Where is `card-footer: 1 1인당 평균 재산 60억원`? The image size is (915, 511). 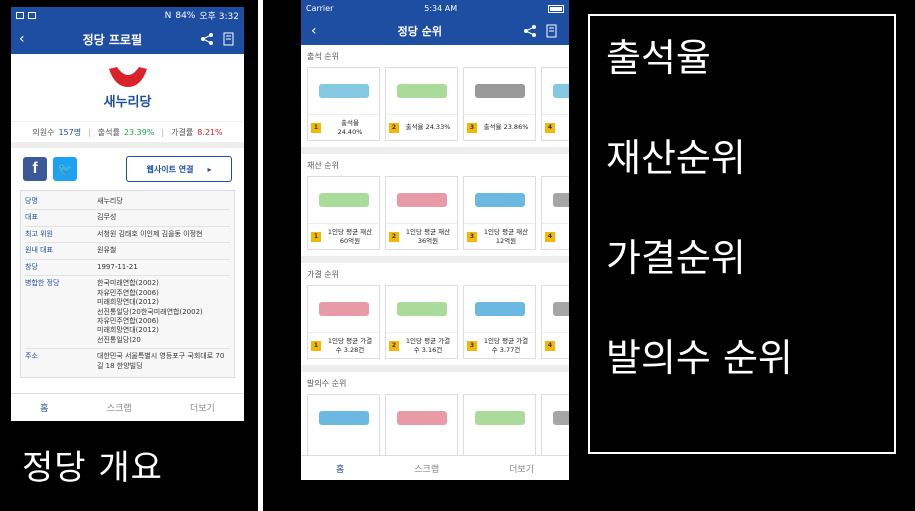 card-footer: 1 1인당 평균 재산 60억원 is located at coordinates (343, 236).